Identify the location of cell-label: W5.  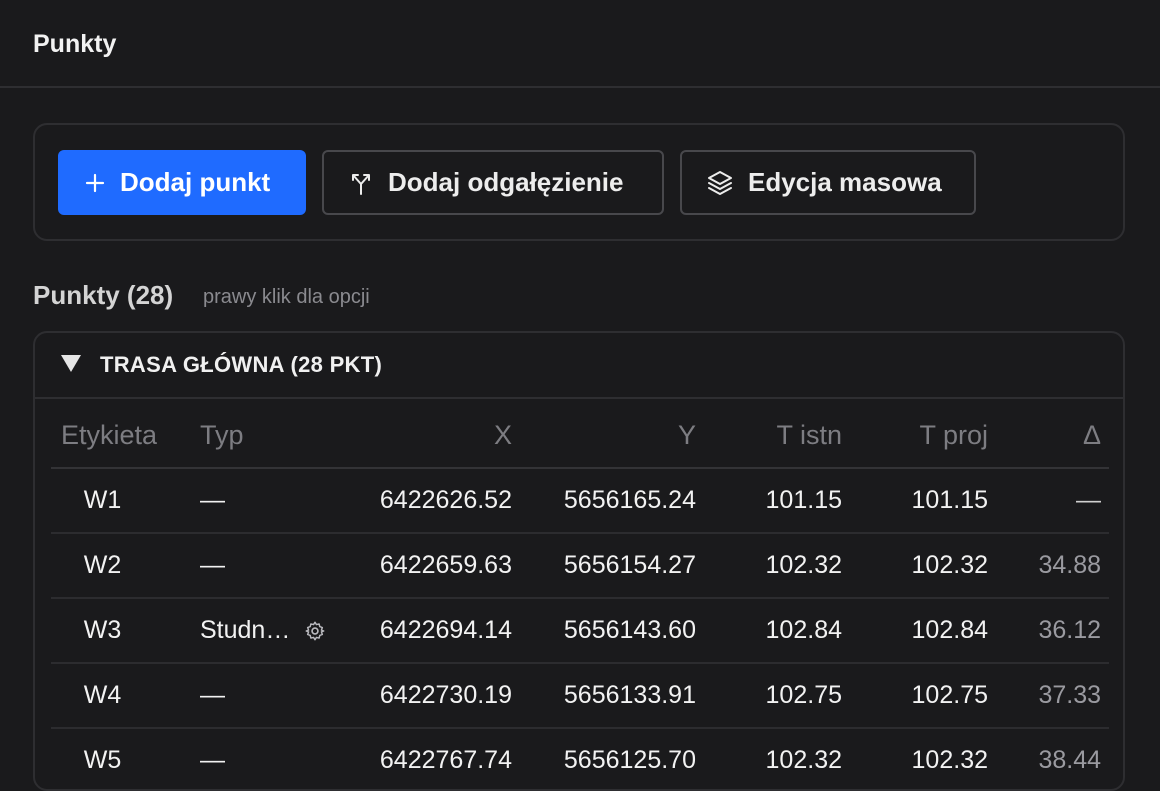
(122, 758).